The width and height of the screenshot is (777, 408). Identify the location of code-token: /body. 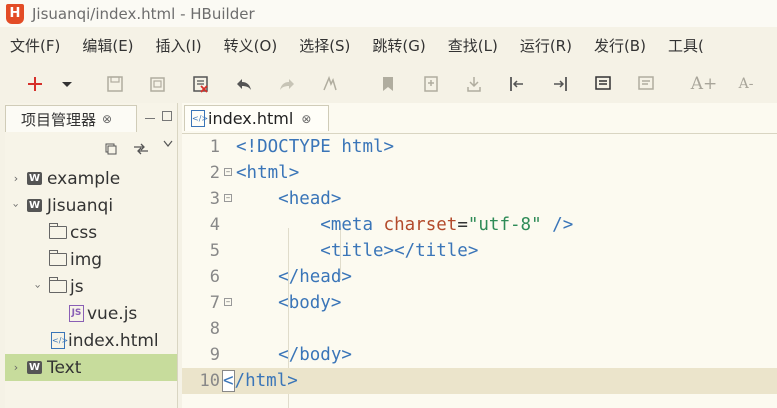
(315, 355).